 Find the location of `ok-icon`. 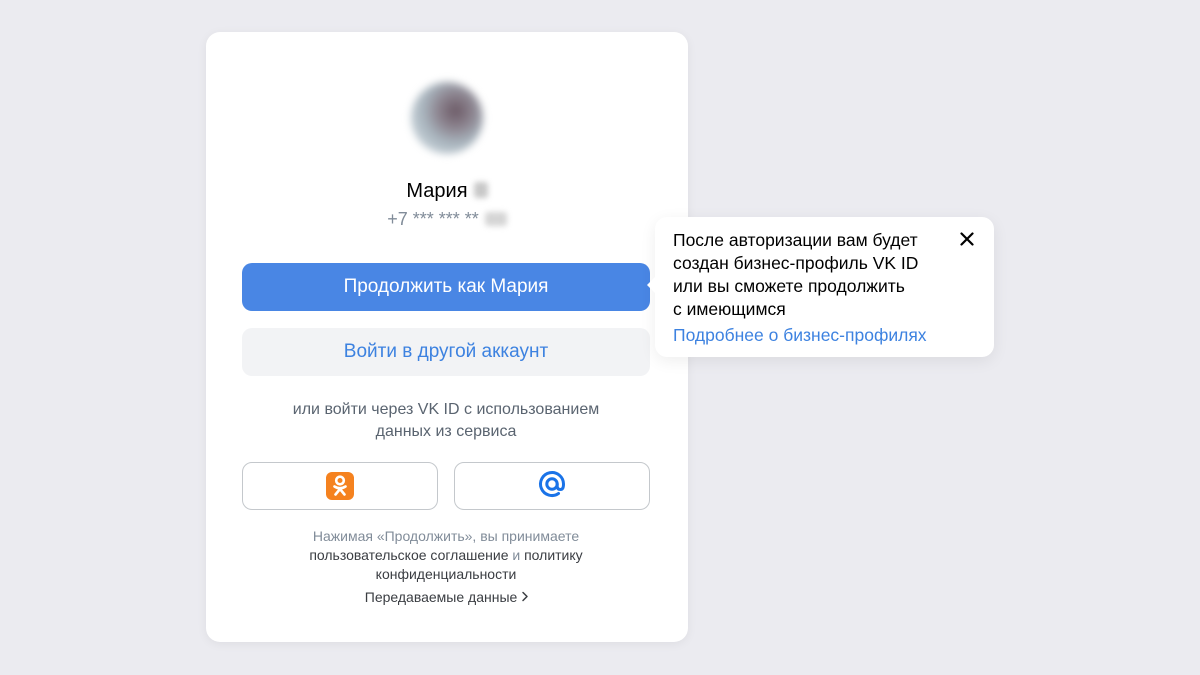

ok-icon is located at coordinates (340, 486).